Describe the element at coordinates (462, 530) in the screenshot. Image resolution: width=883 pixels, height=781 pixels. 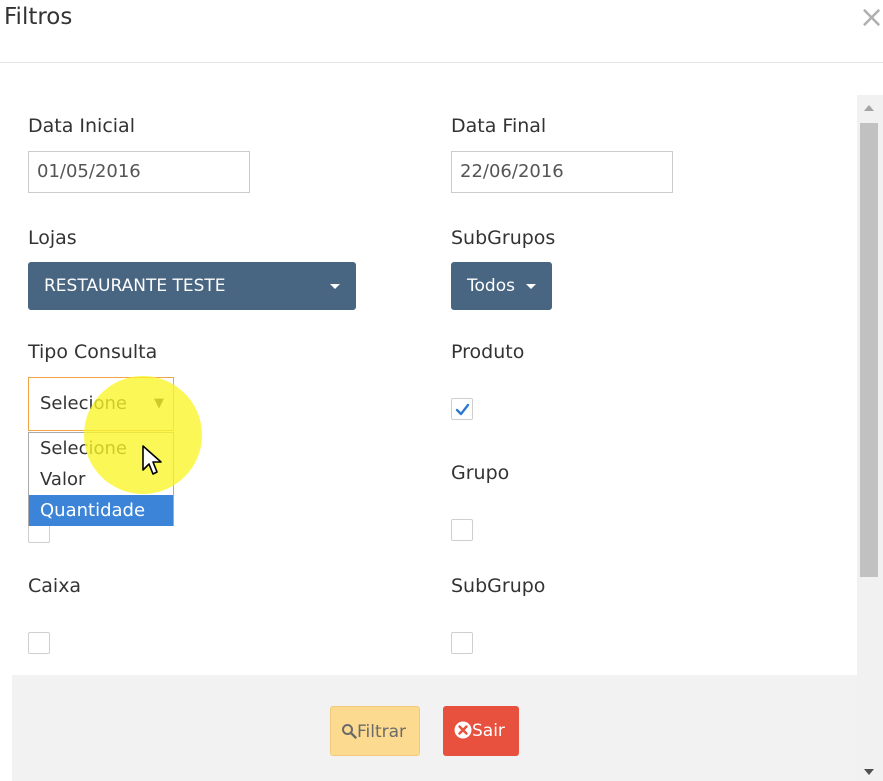
I see `grupo-checkbox` at that location.